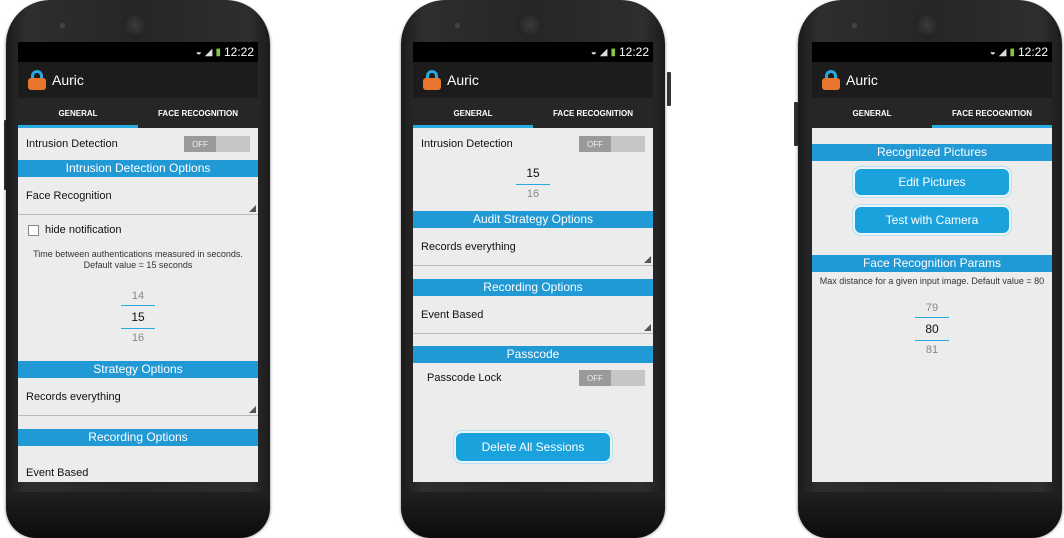 This screenshot has height=538, width=1064. I want to click on hide-notification-row: hide notification, so click(138, 230).